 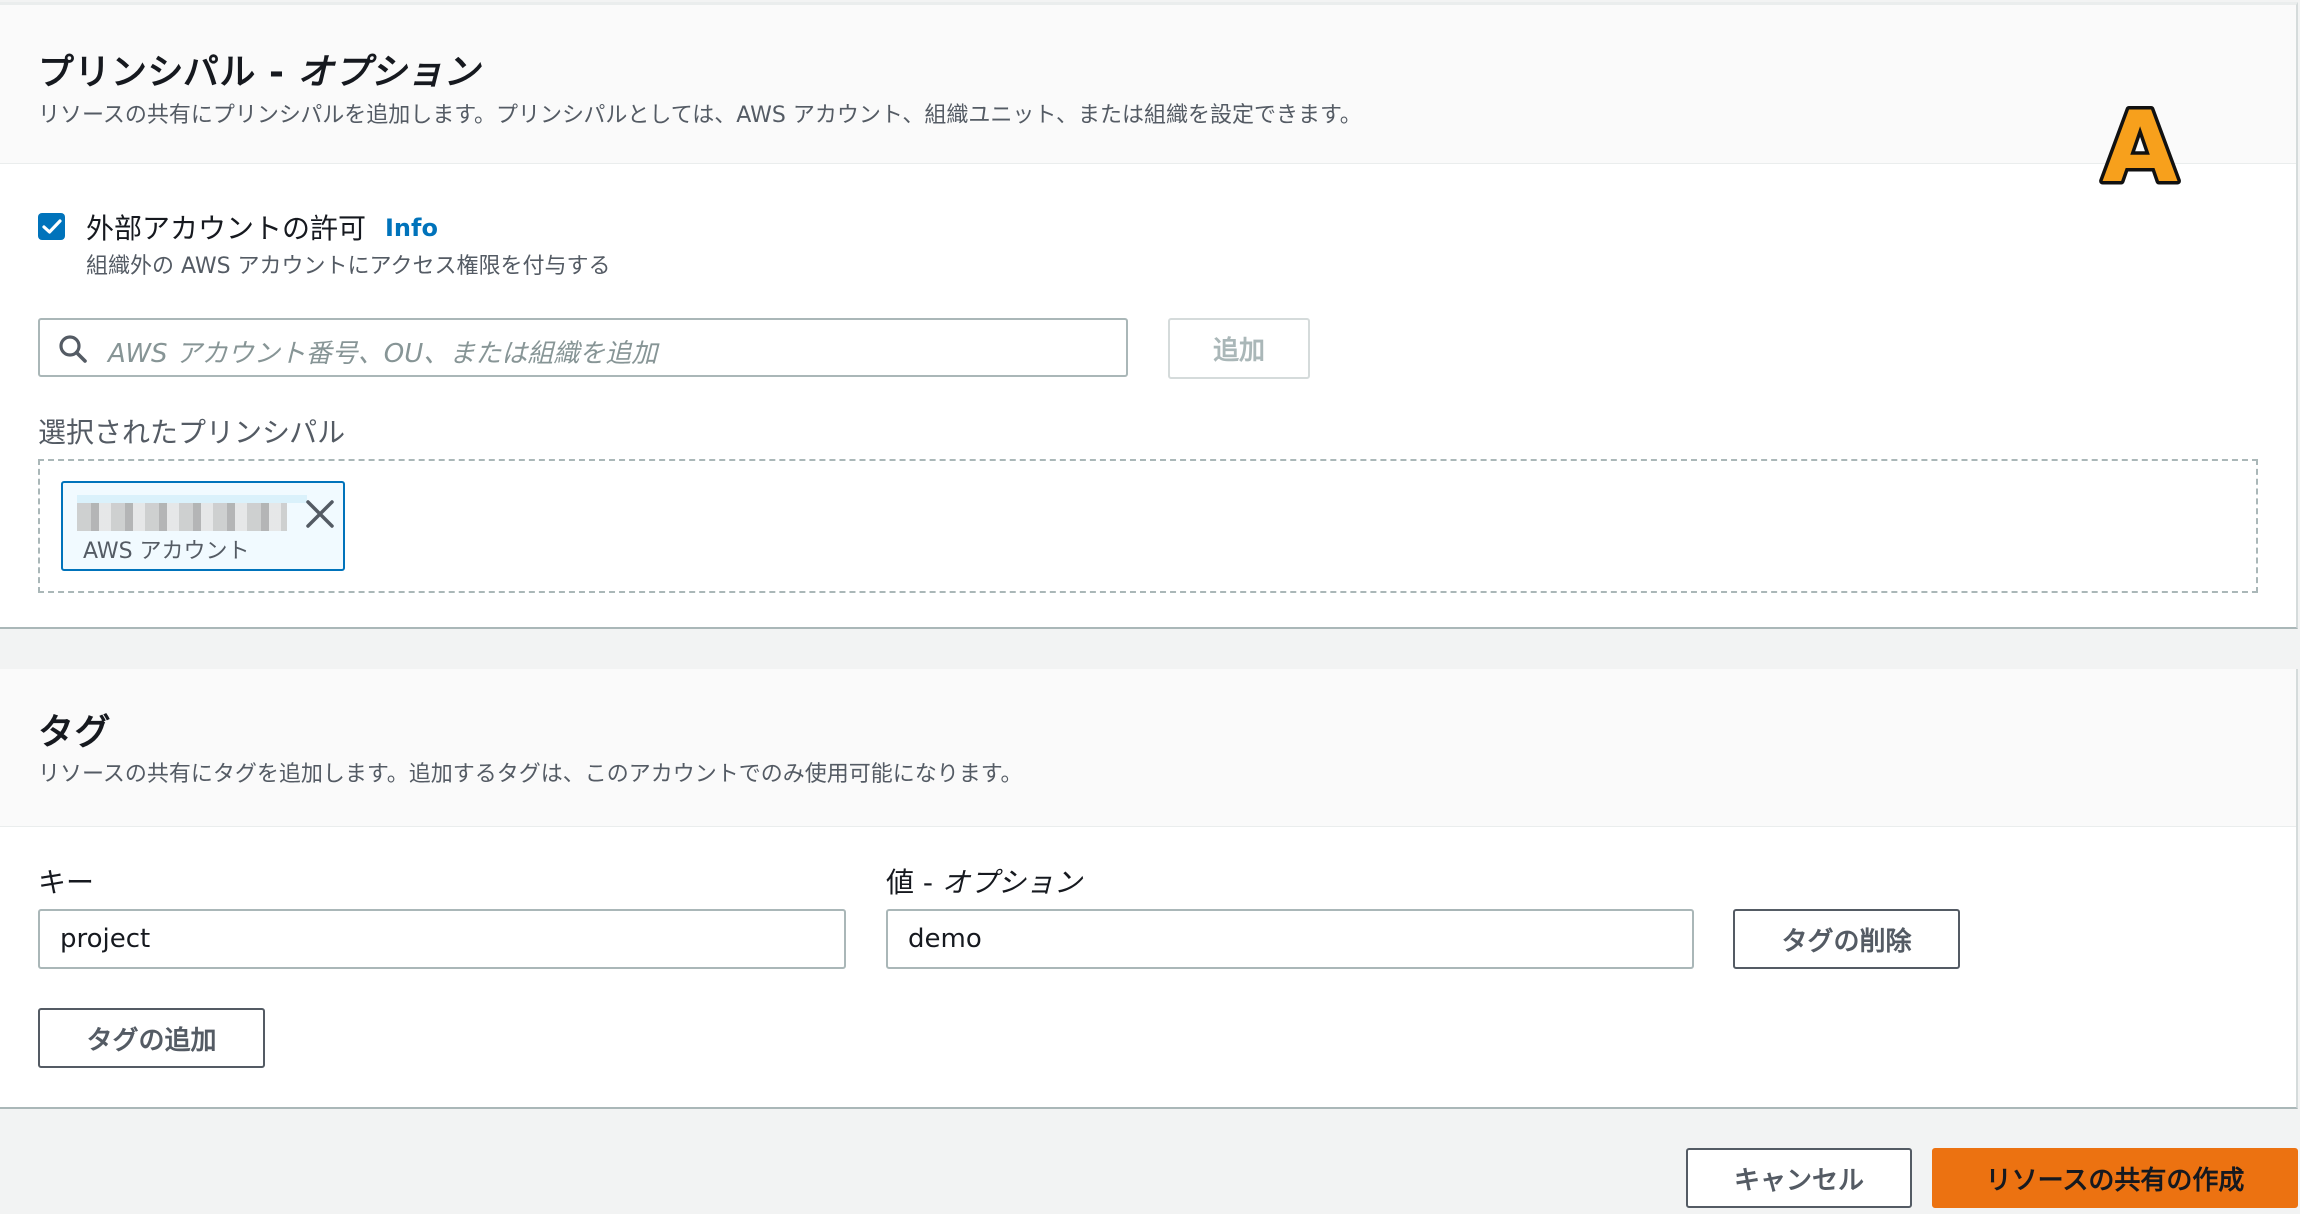 What do you see at coordinates (1290, 939) in the screenshot?
I see `tag-value-input` at bounding box center [1290, 939].